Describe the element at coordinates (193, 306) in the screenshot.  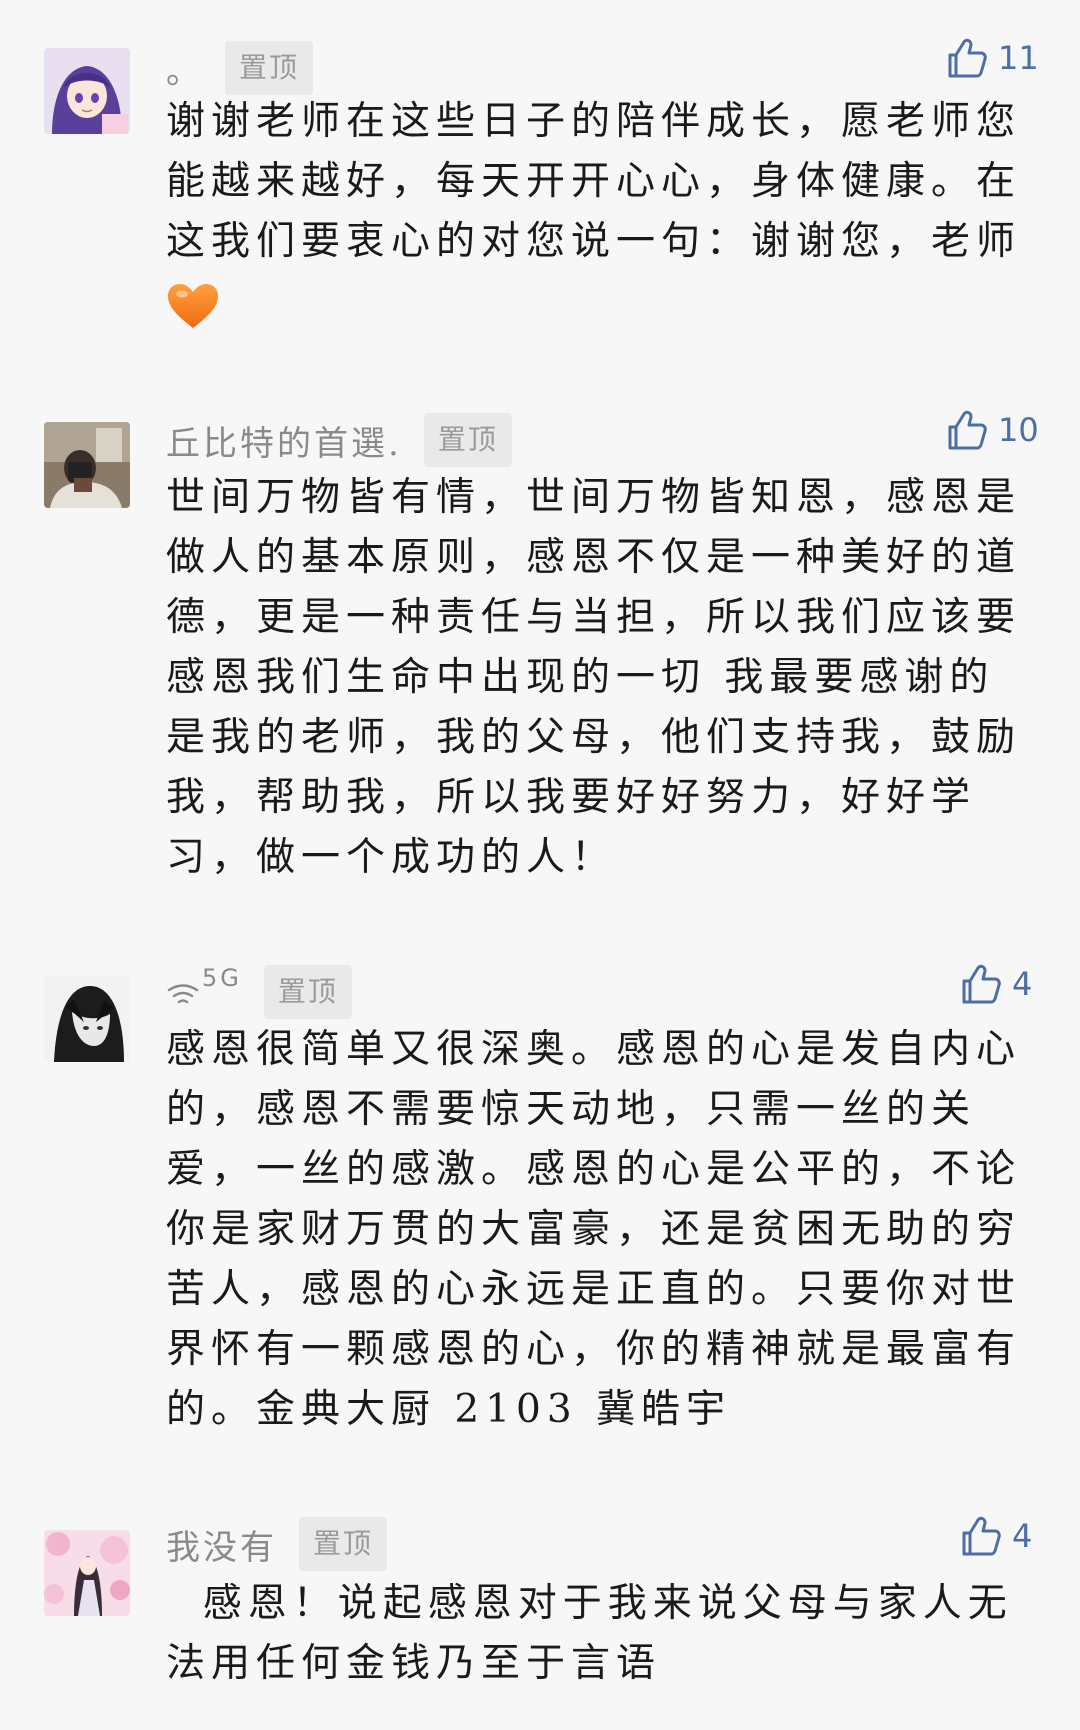
I see `orange-heart-icon` at that location.